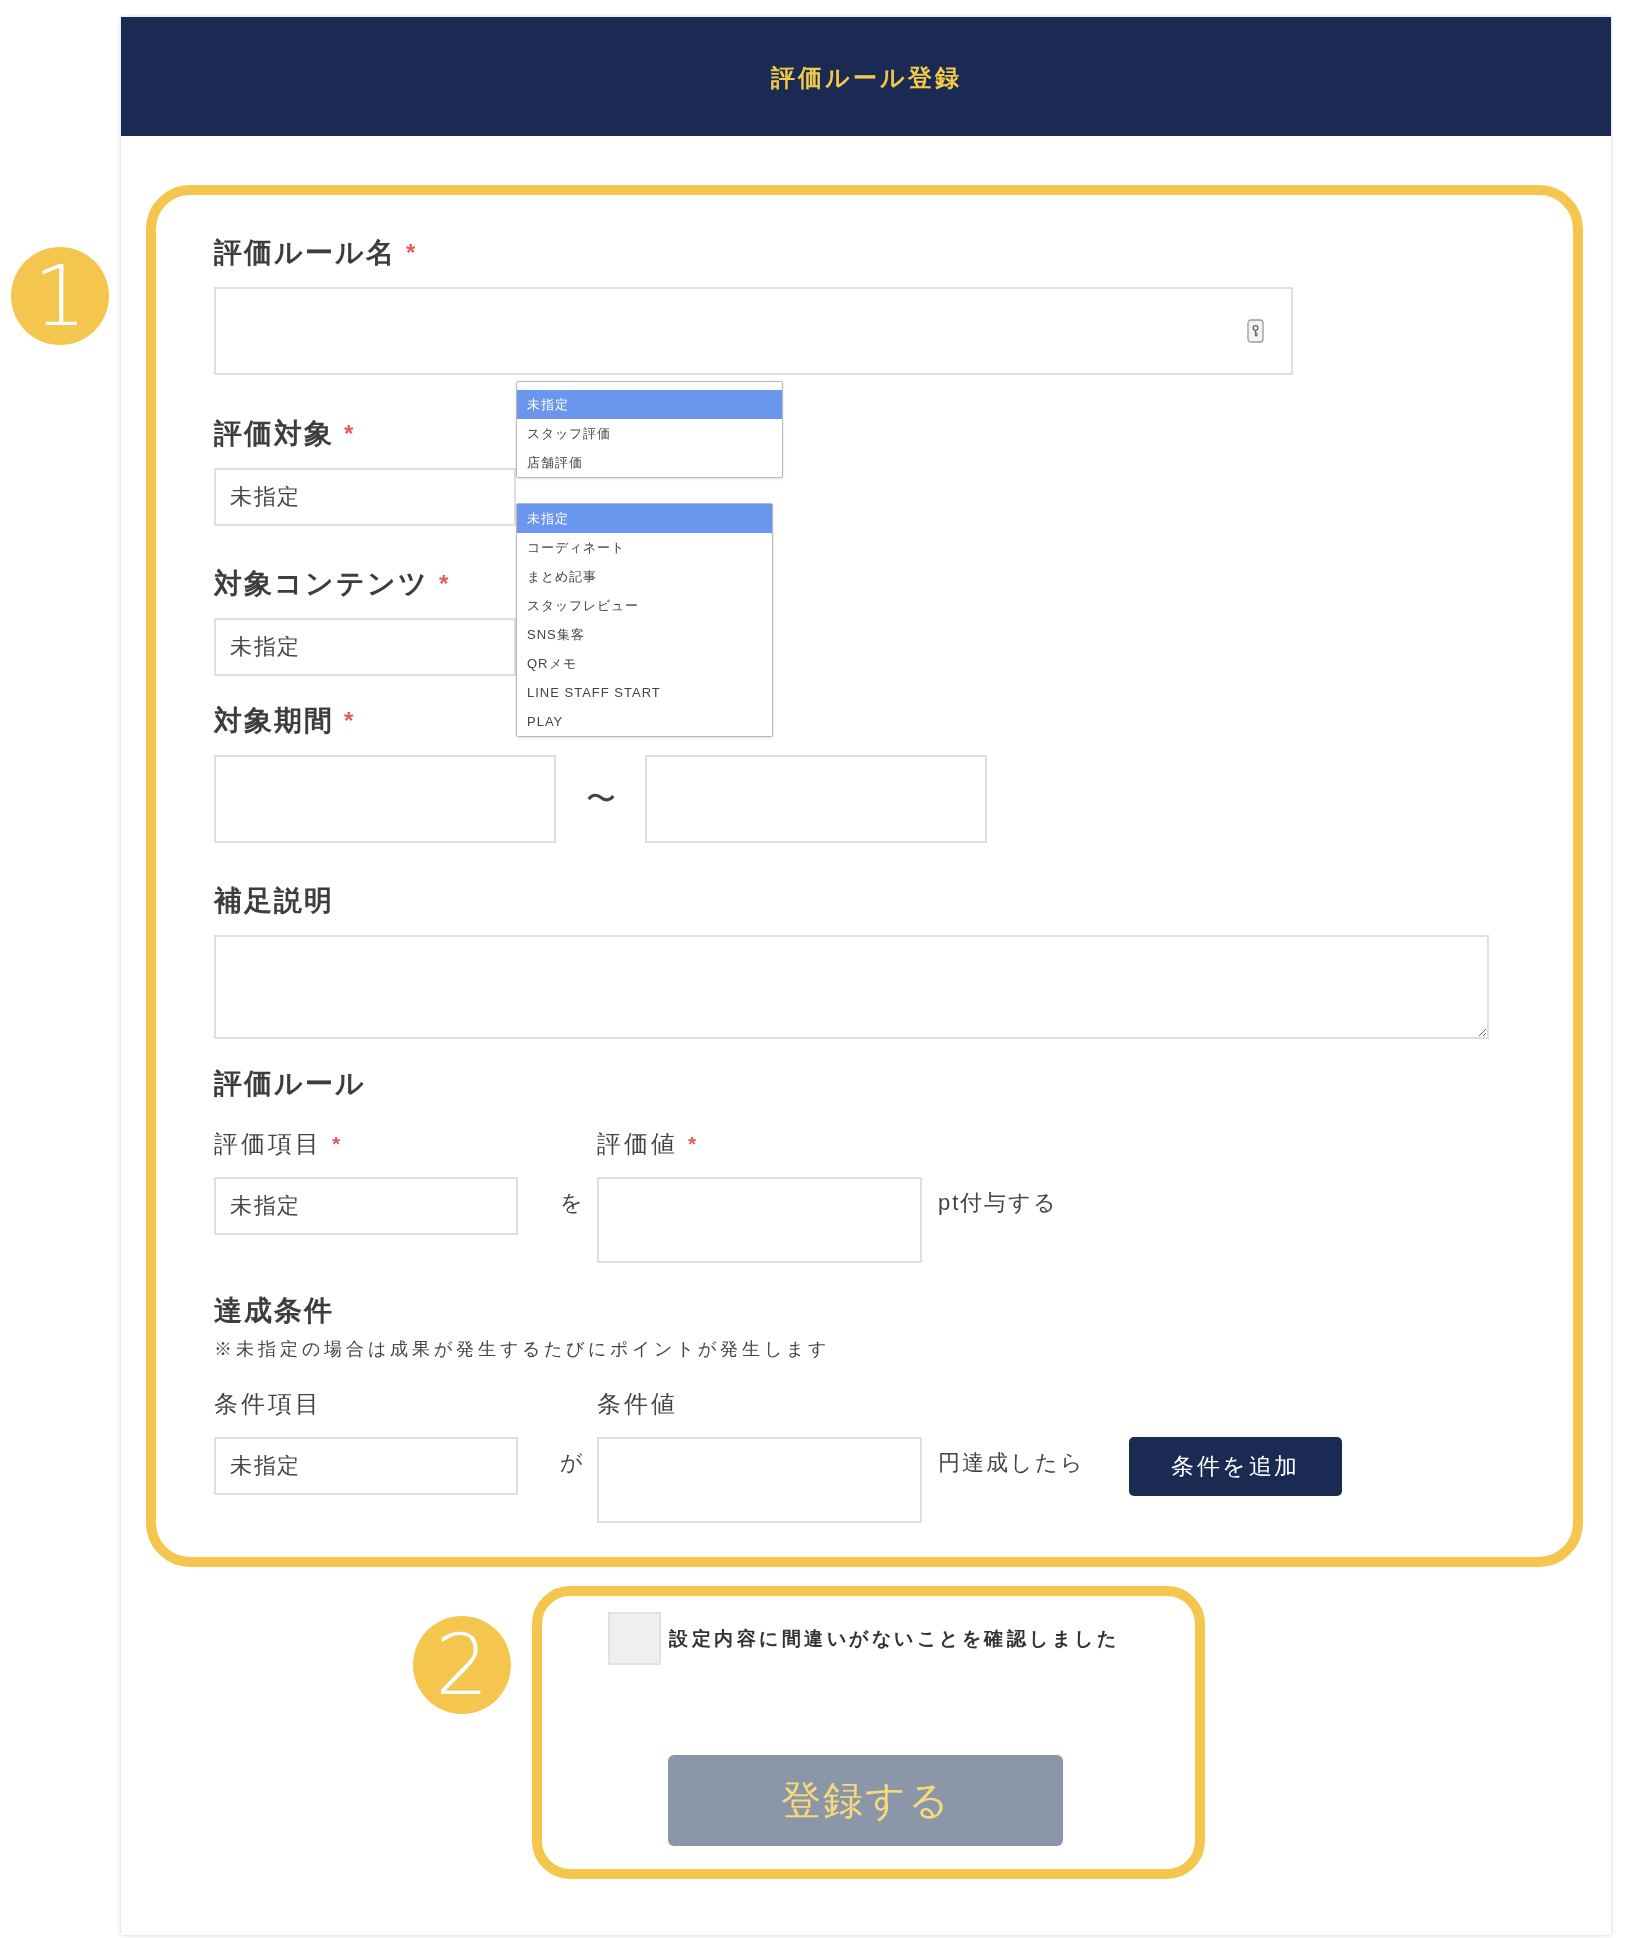 Image resolution: width=1630 pixels, height=1938 pixels. I want to click on textarea-field, so click(851, 987).